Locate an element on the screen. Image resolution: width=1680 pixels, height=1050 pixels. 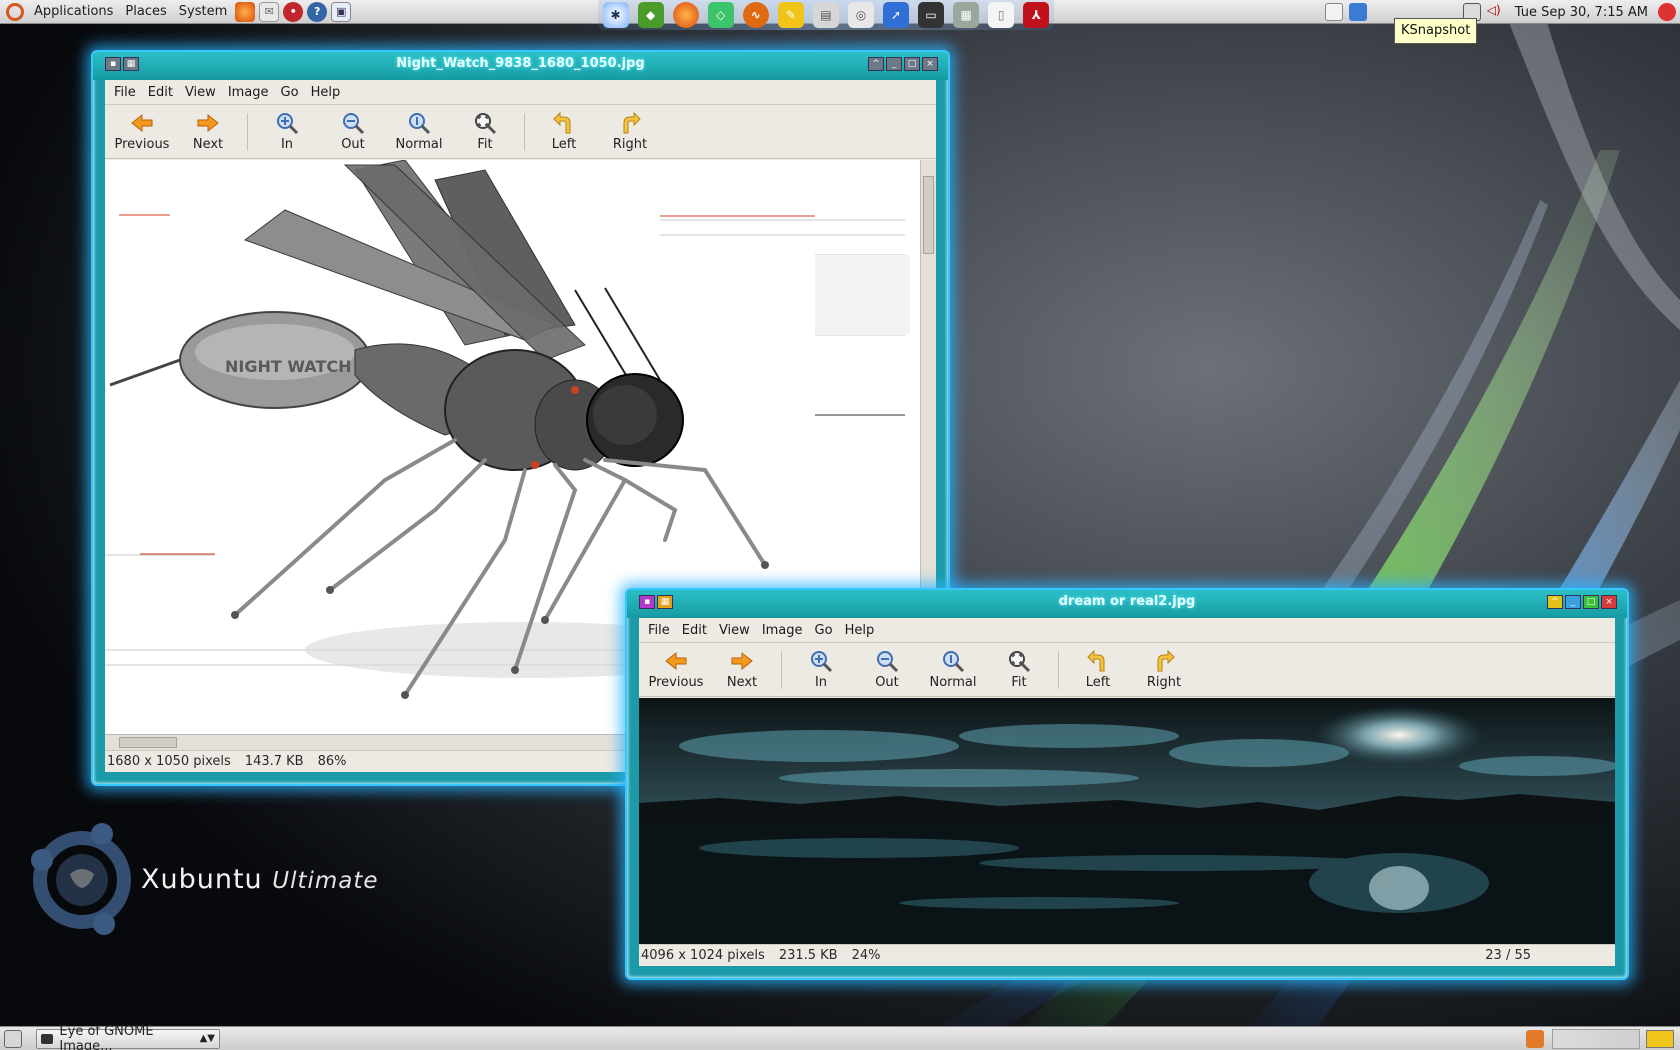
zoom-normal-icon is located at coordinates (420, 124).